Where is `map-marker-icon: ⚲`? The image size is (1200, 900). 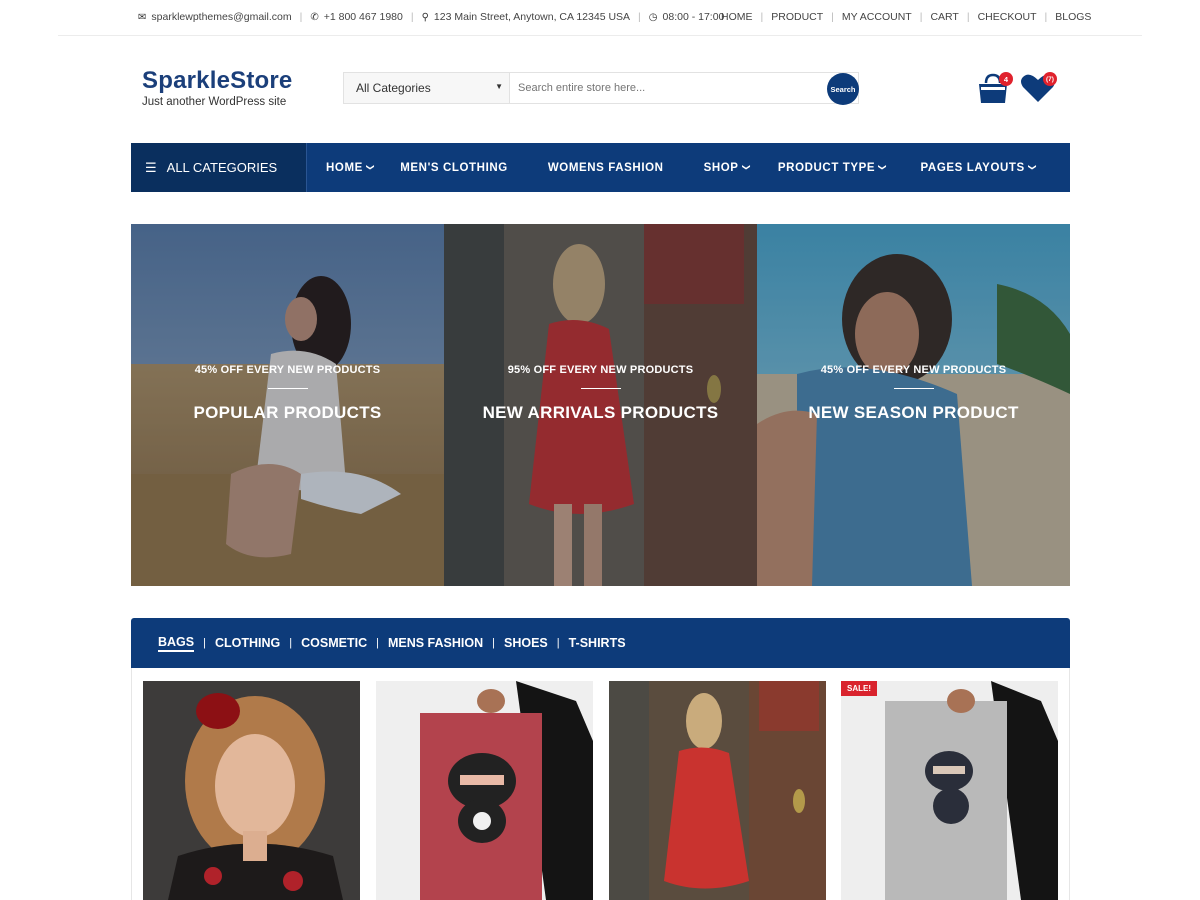
map-marker-icon: ⚲ is located at coordinates (425, 17).